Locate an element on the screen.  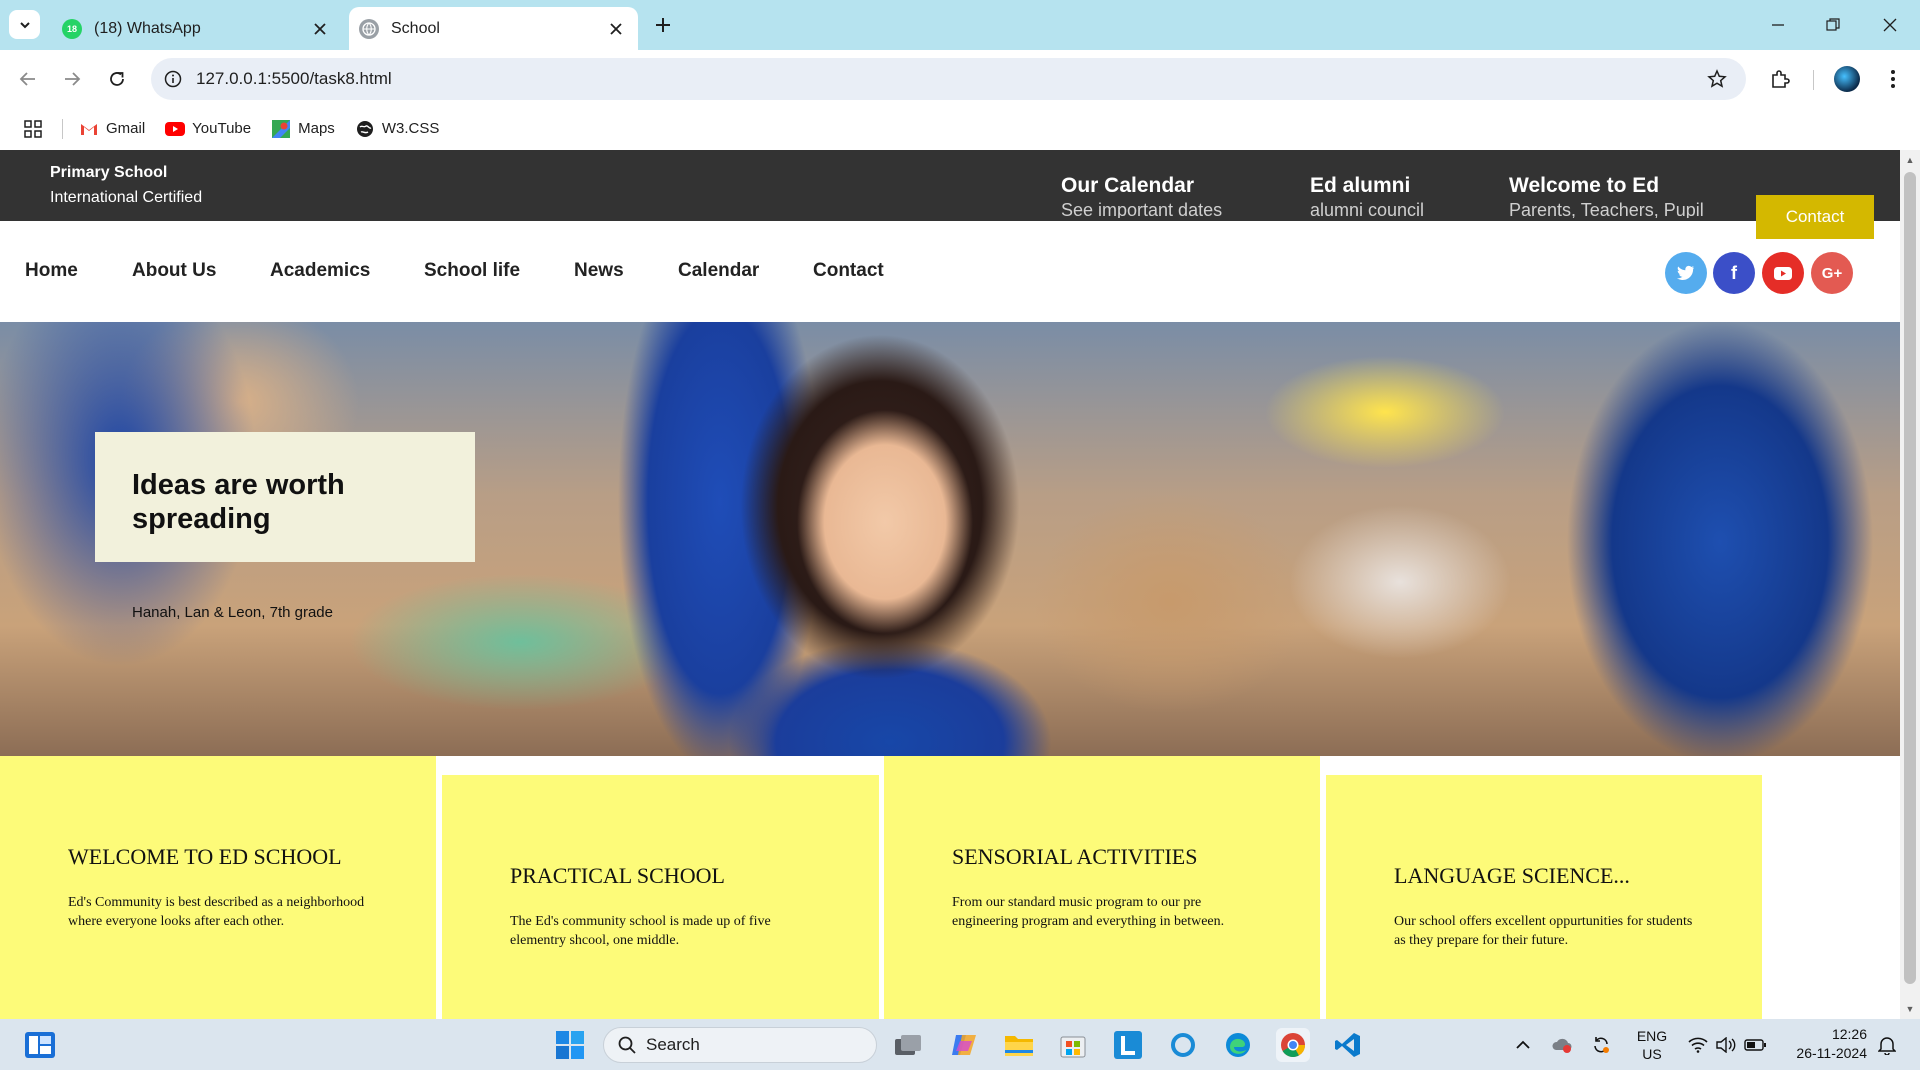
profile-button is located at coordinates (1847, 79).